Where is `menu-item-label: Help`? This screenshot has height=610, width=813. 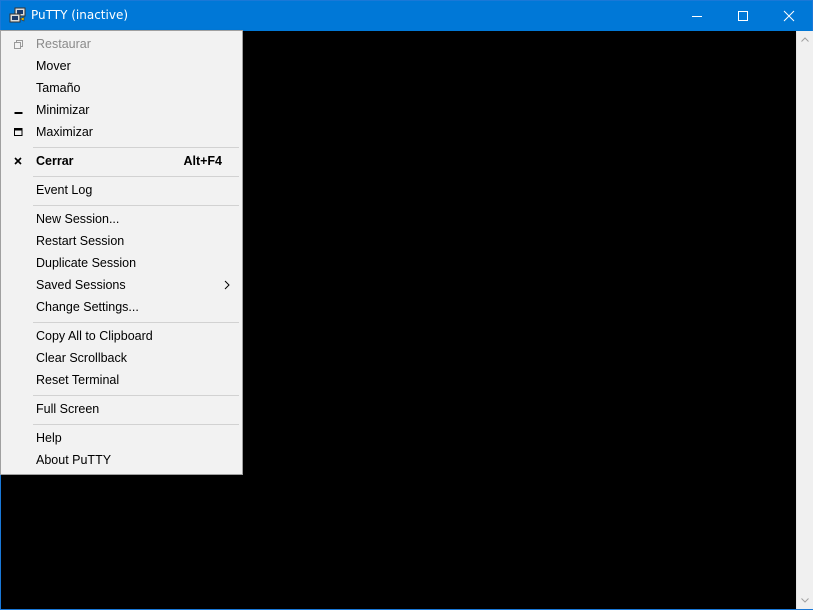 menu-item-label: Help is located at coordinates (49, 438).